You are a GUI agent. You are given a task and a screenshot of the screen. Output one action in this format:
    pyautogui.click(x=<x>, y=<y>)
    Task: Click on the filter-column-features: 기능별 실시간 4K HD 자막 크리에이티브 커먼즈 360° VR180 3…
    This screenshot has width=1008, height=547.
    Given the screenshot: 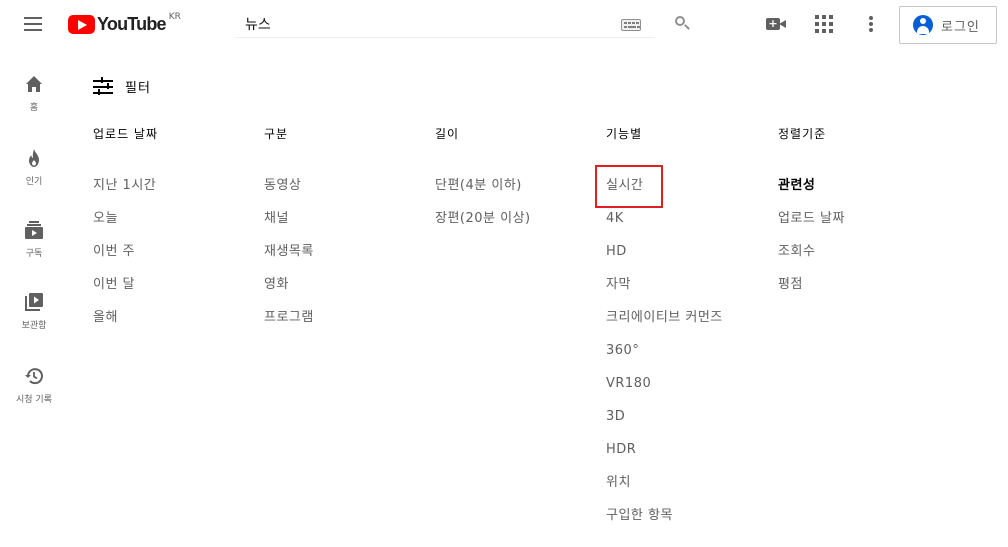 What is the action you would take?
    pyautogui.click(x=686, y=324)
    